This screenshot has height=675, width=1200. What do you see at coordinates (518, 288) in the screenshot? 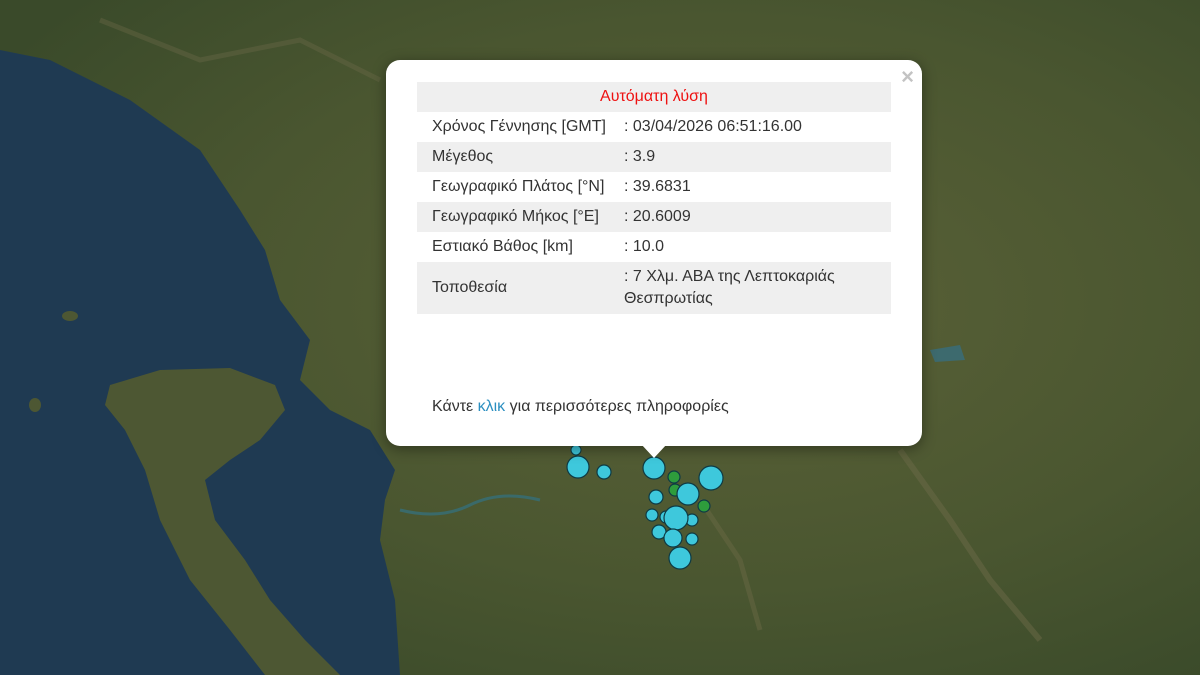
I see `row-label: Τοποθεσία` at bounding box center [518, 288].